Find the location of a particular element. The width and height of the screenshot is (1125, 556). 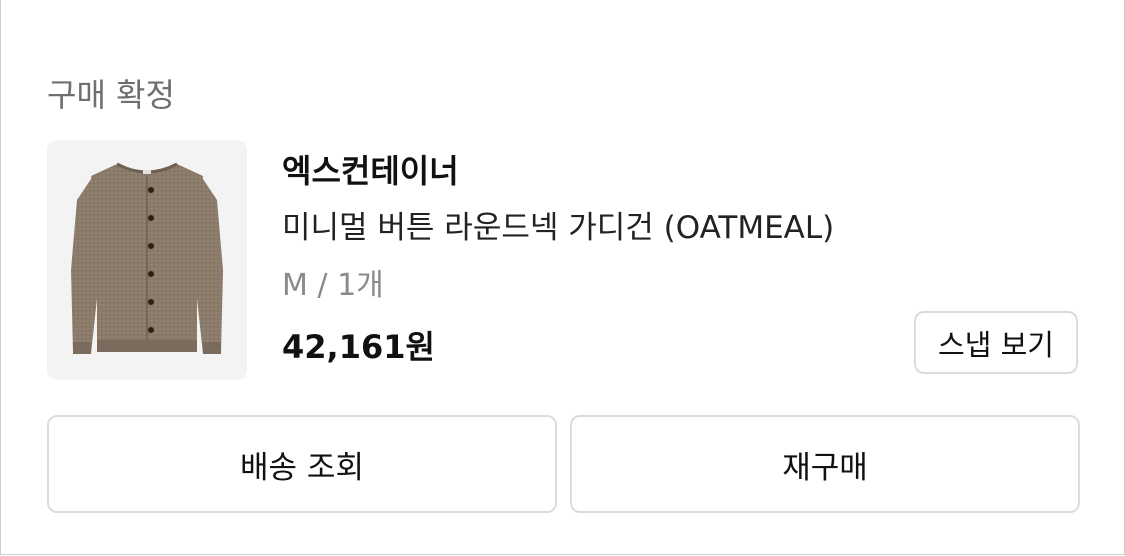

track-delivery-label: 배송 조회 is located at coordinates (302, 467).